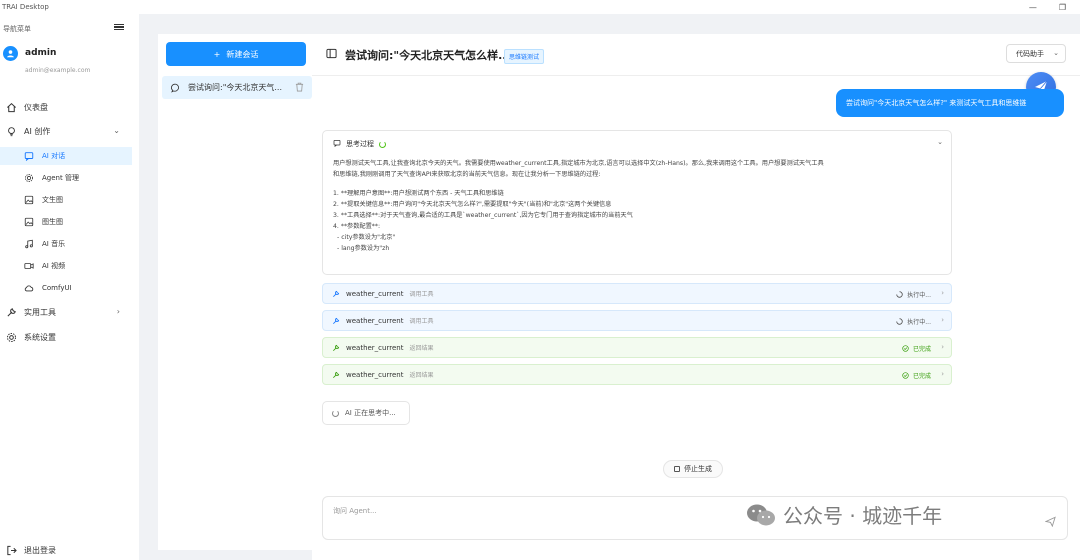 The height and width of the screenshot is (560, 1080). What do you see at coordinates (524, 56) in the screenshot?
I see `mode-badge: 思维链测试` at bounding box center [524, 56].